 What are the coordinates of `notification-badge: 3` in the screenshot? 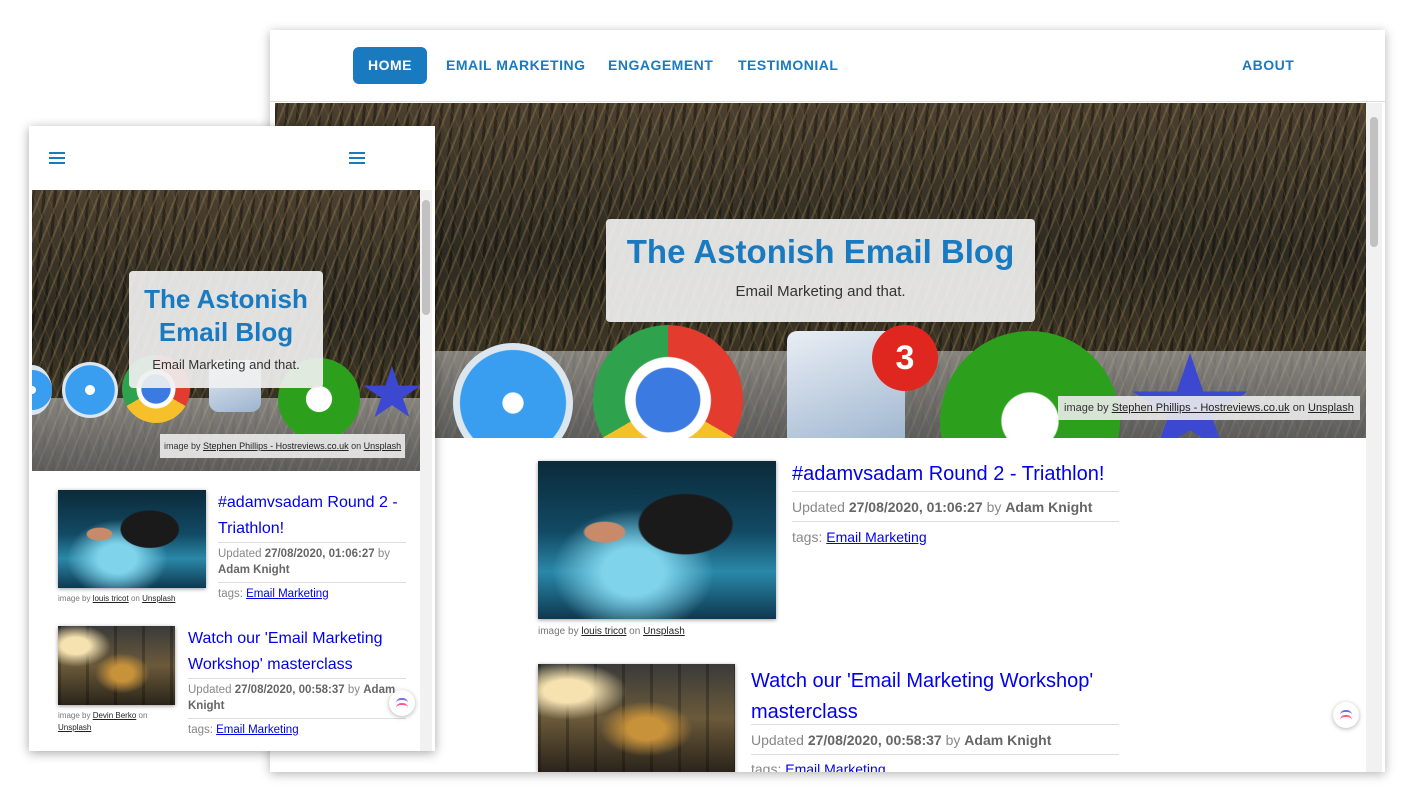 It's located at (905, 358).